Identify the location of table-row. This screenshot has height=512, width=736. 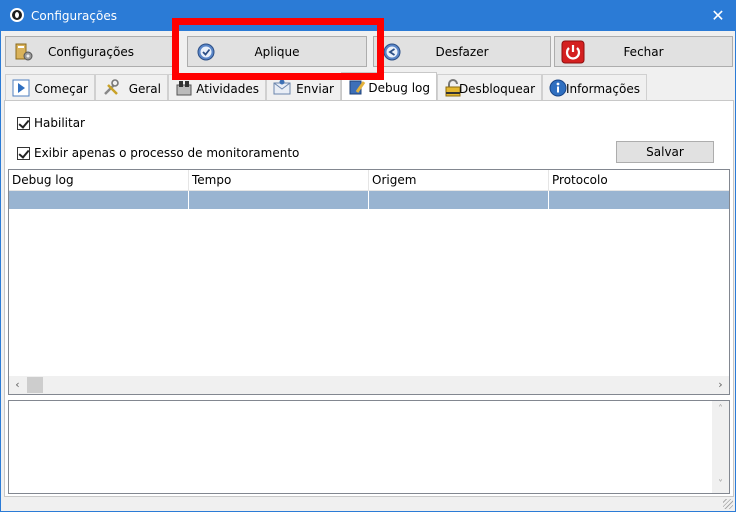
(369, 200).